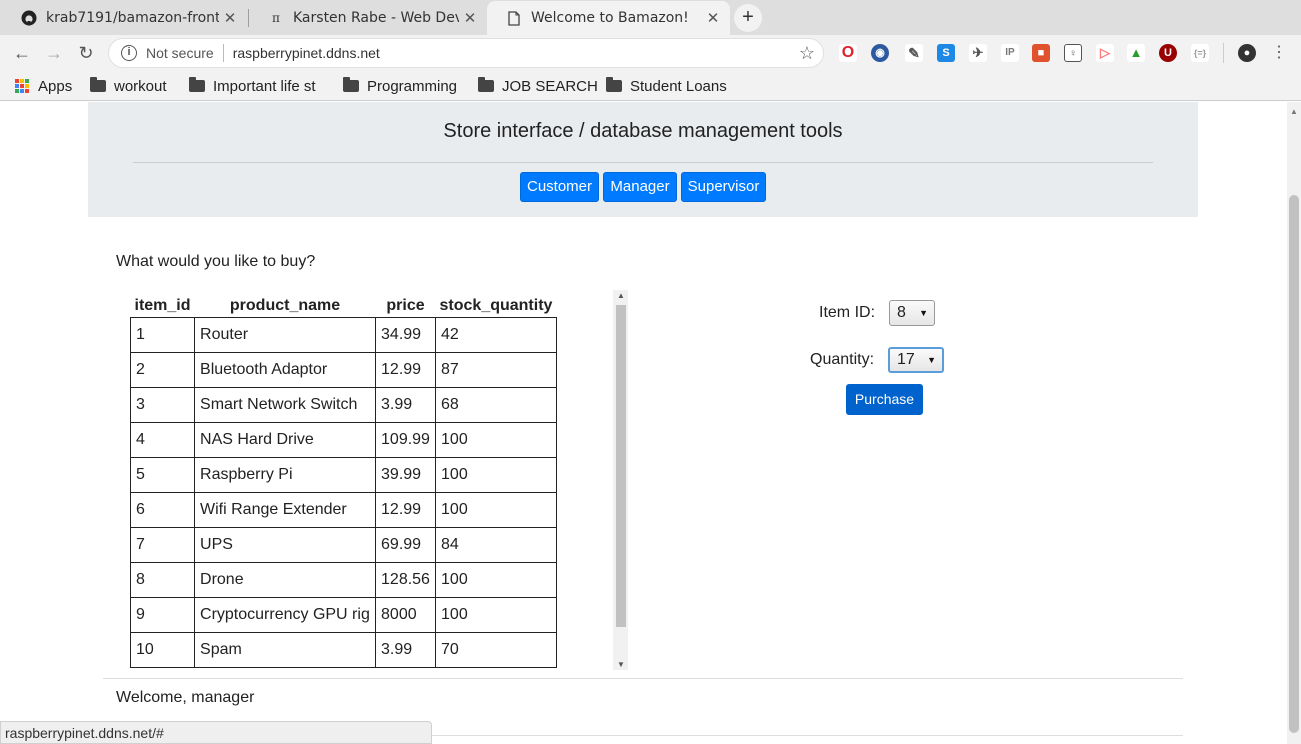 The height and width of the screenshot is (744, 1301). I want to click on bookmark-label: Apps, so click(55, 86).